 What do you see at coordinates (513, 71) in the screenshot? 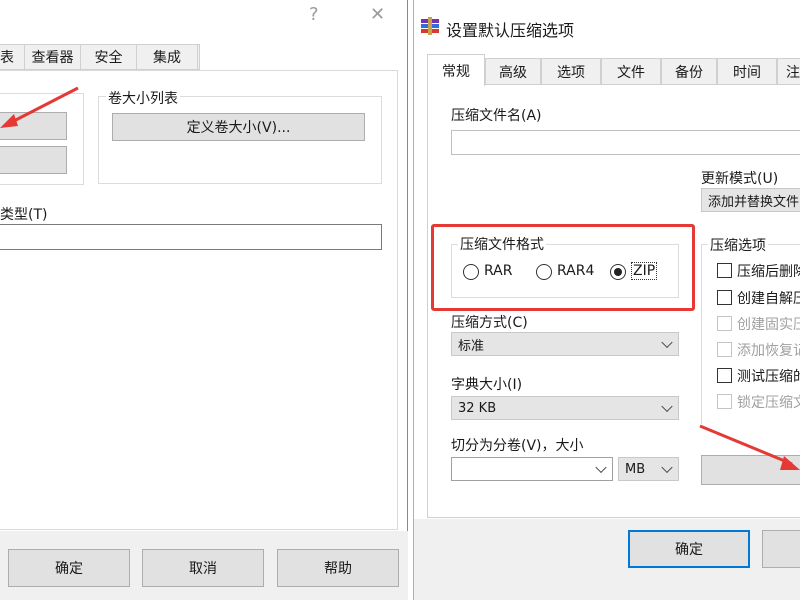
I see `tab-advanced: 高级` at bounding box center [513, 71].